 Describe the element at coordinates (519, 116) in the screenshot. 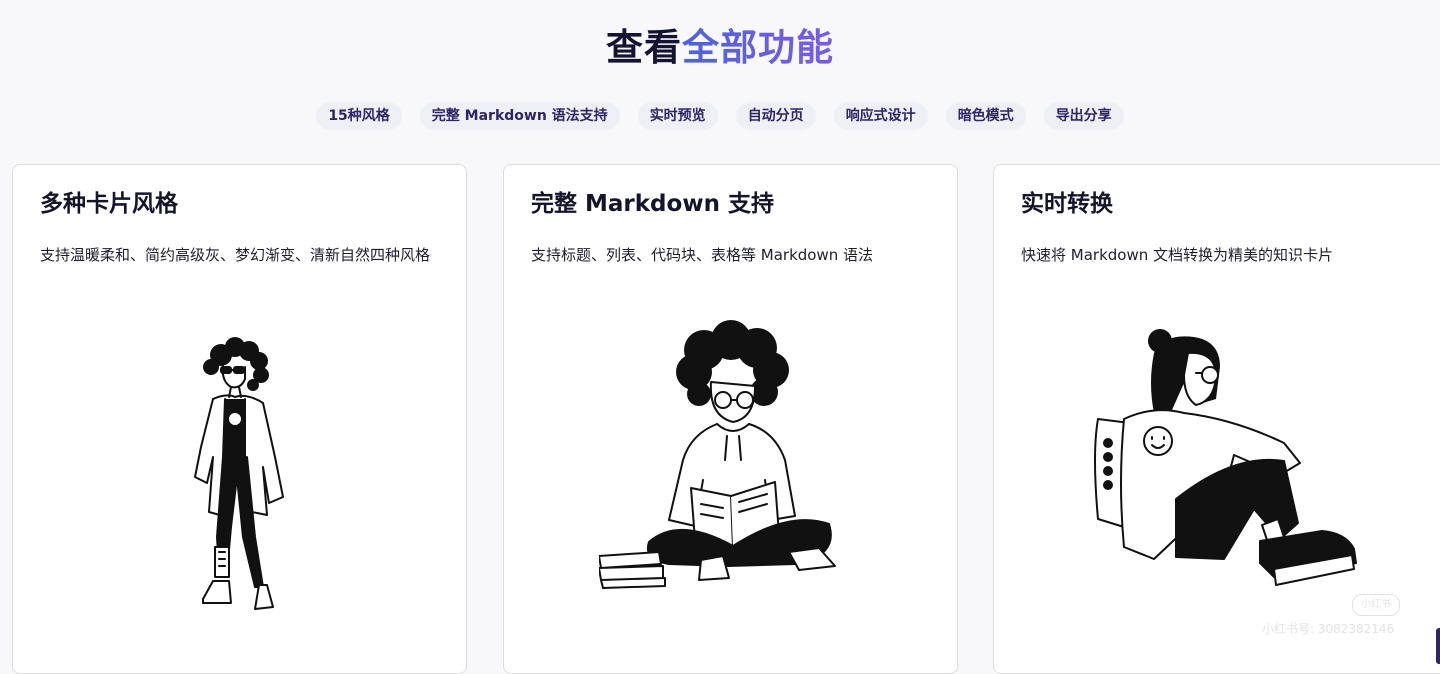

I see `tag-markdown-syntax: 完整 Markdown 语法支持` at that location.